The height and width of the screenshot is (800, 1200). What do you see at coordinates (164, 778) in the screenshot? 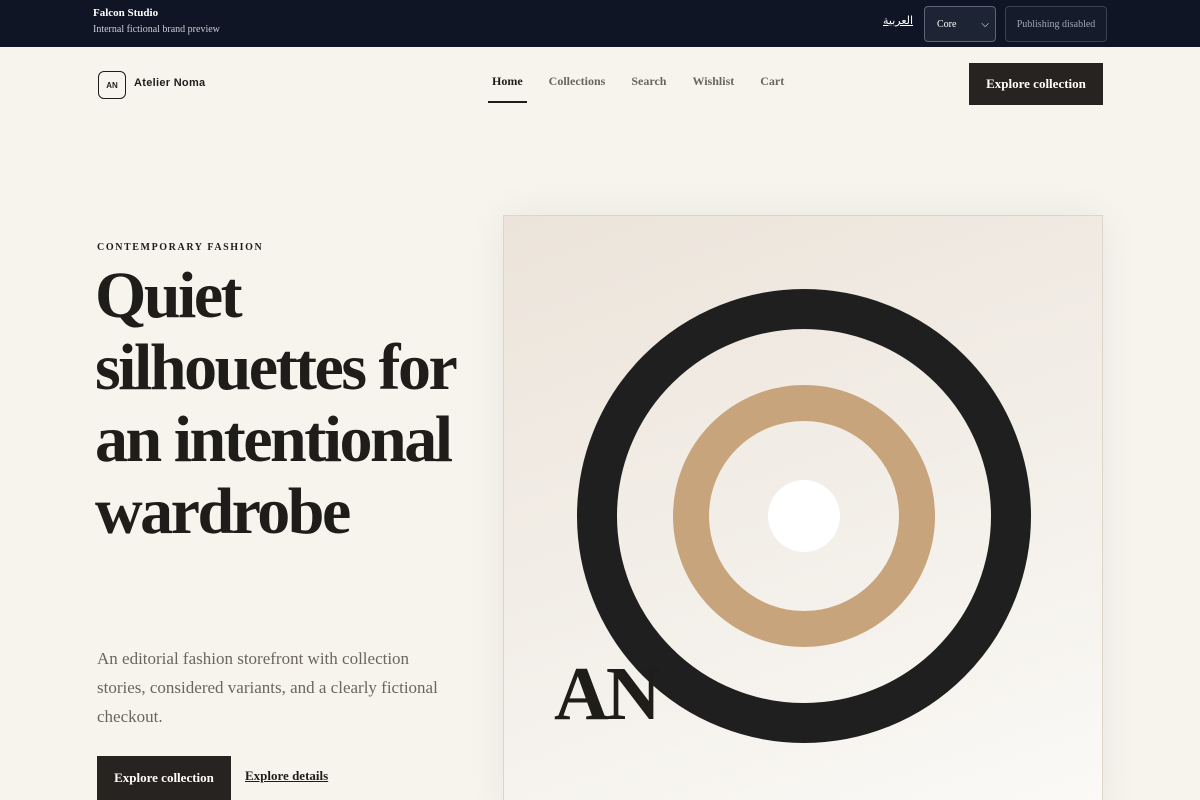
I see `hero-explore-button: Explore collection` at bounding box center [164, 778].